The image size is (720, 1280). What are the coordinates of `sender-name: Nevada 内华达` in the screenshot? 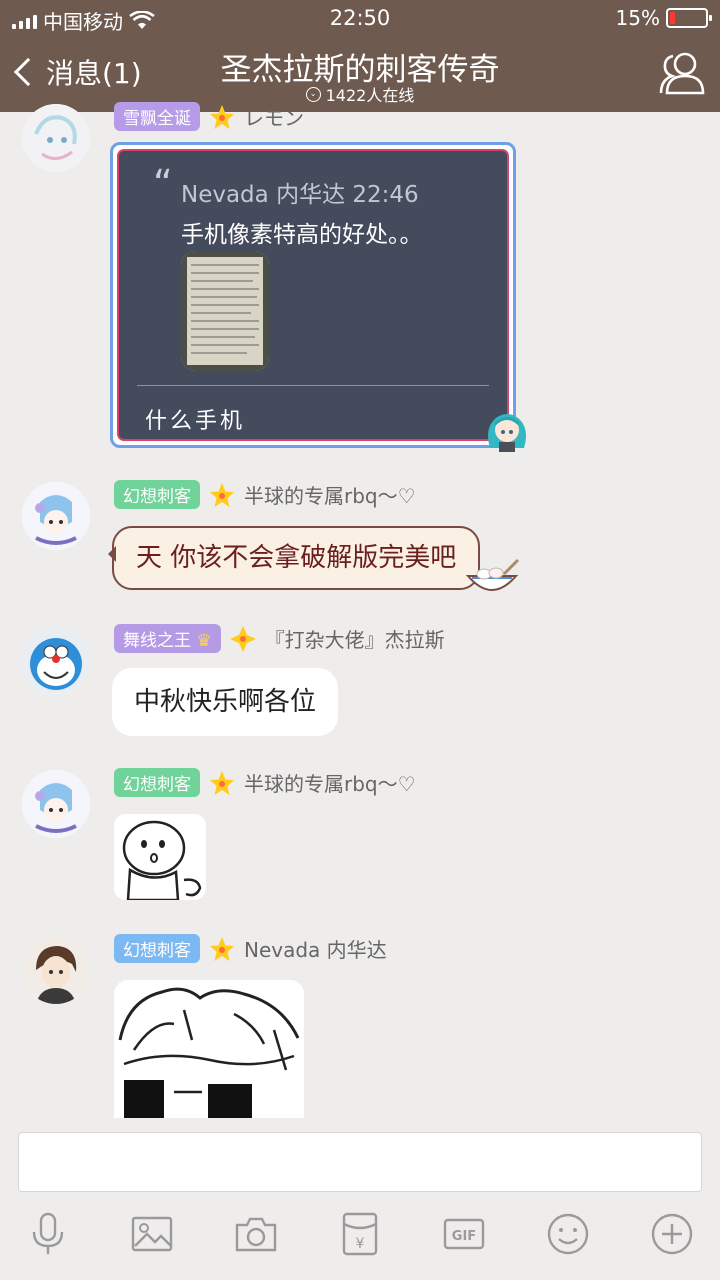 It's located at (315, 948).